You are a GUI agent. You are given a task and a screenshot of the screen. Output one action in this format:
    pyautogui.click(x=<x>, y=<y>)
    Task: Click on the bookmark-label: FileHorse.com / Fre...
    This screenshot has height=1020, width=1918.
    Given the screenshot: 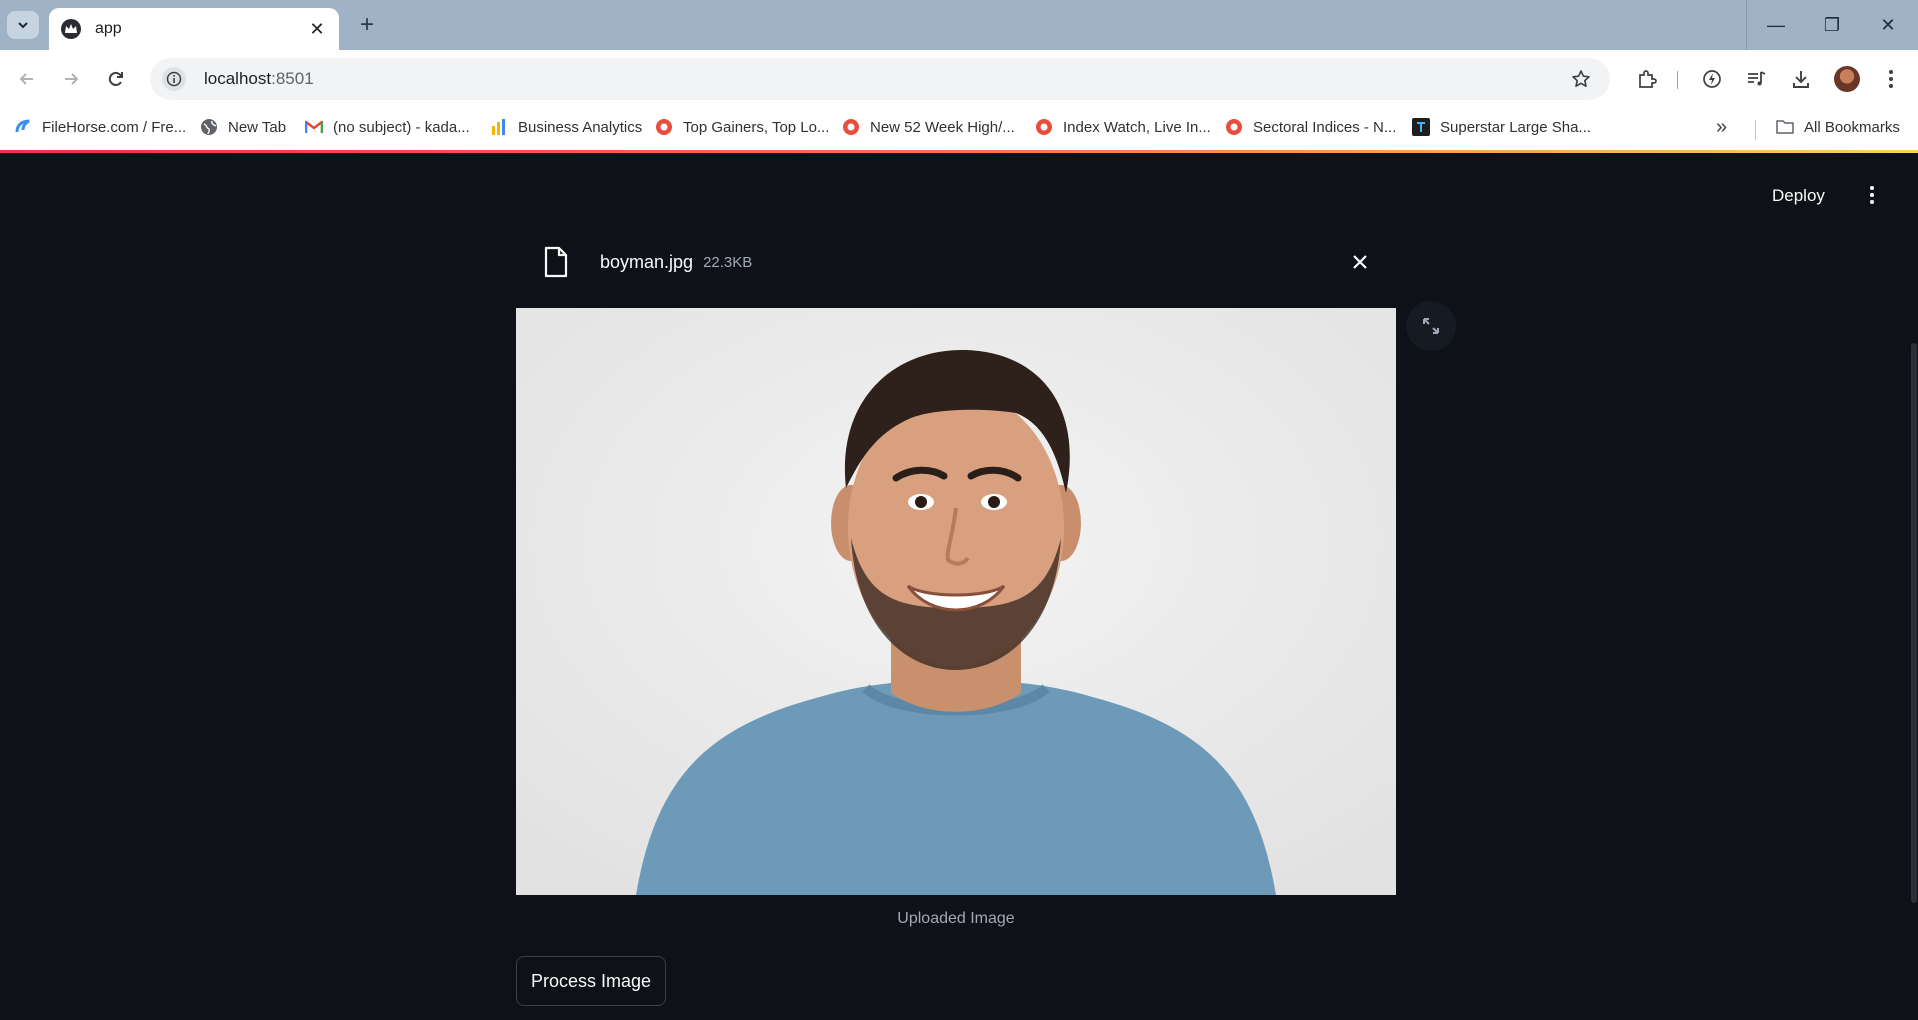 What is the action you would take?
    pyautogui.click(x=114, y=127)
    